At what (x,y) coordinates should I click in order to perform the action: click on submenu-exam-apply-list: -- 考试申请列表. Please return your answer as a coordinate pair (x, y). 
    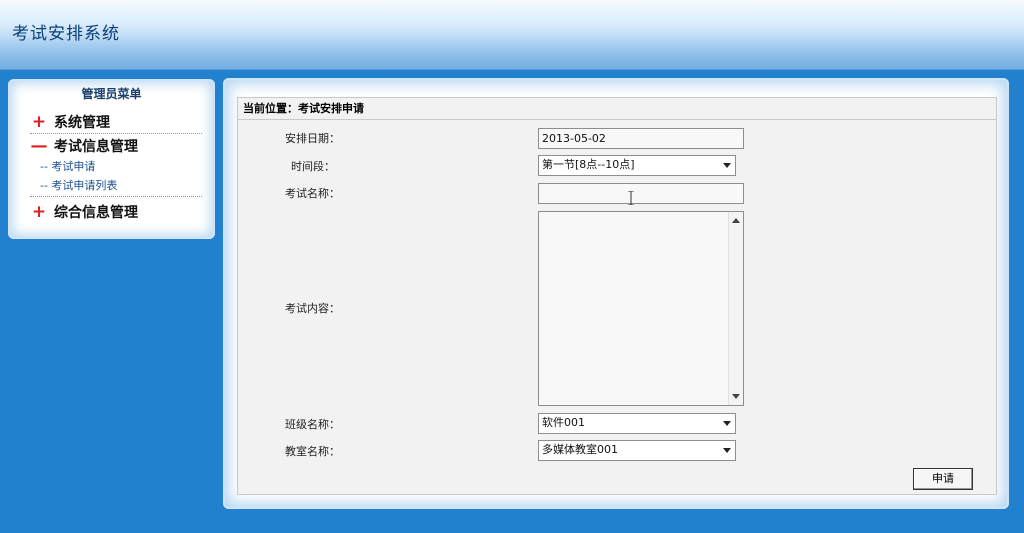
    Looking at the image, I should click on (116, 185).